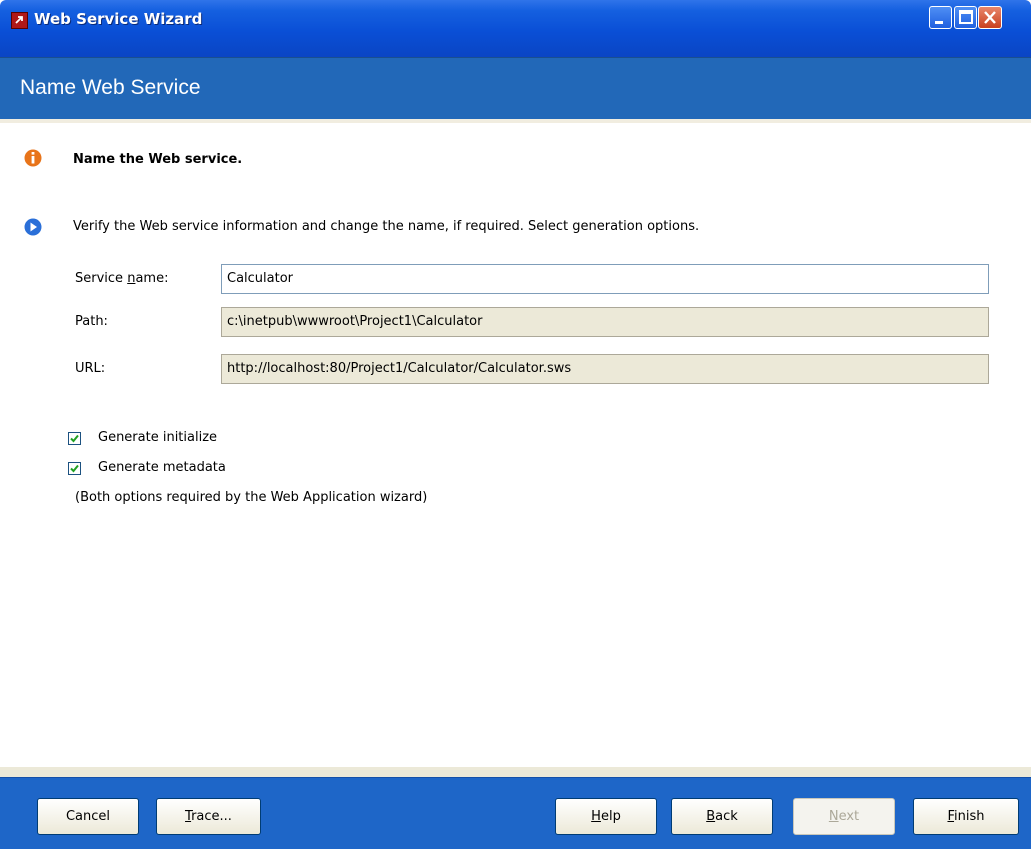  Describe the element at coordinates (515, 28) in the screenshot. I see `title-bar: Web Service Wizard` at that location.